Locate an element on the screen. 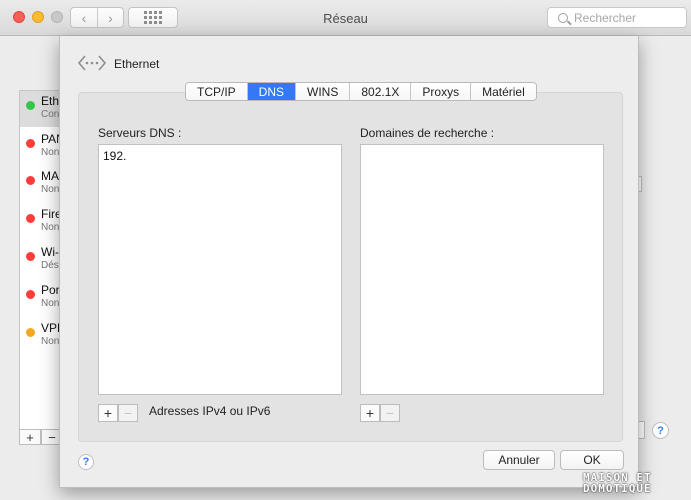  help-button-background: ? is located at coordinates (660, 430).